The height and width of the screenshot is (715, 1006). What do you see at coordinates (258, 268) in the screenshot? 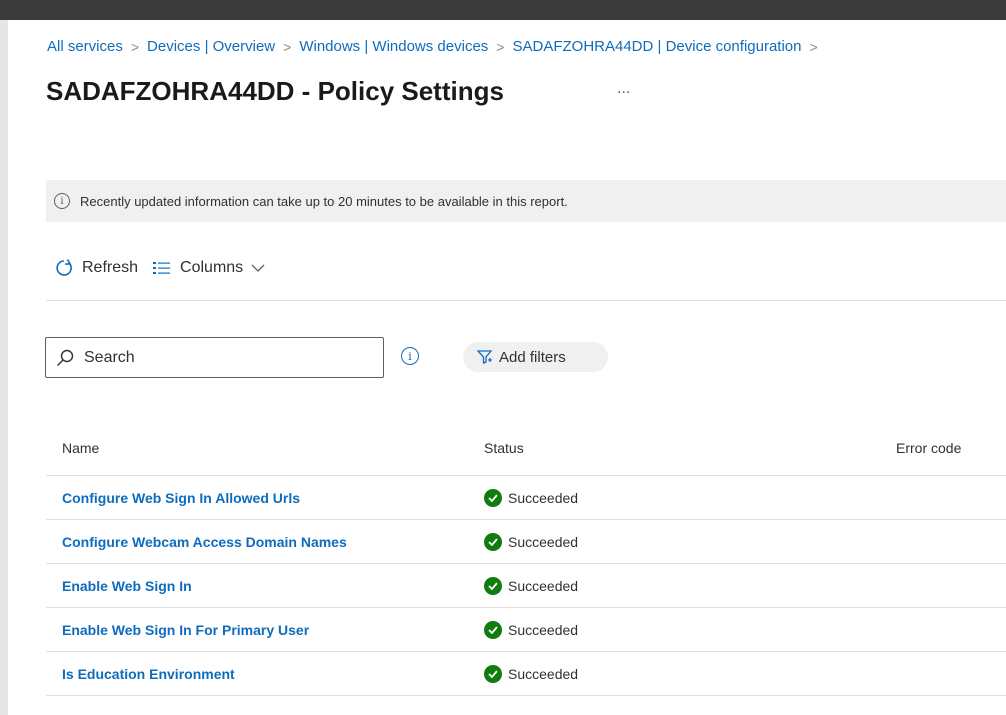
I see `chevron-down-icon` at bounding box center [258, 268].